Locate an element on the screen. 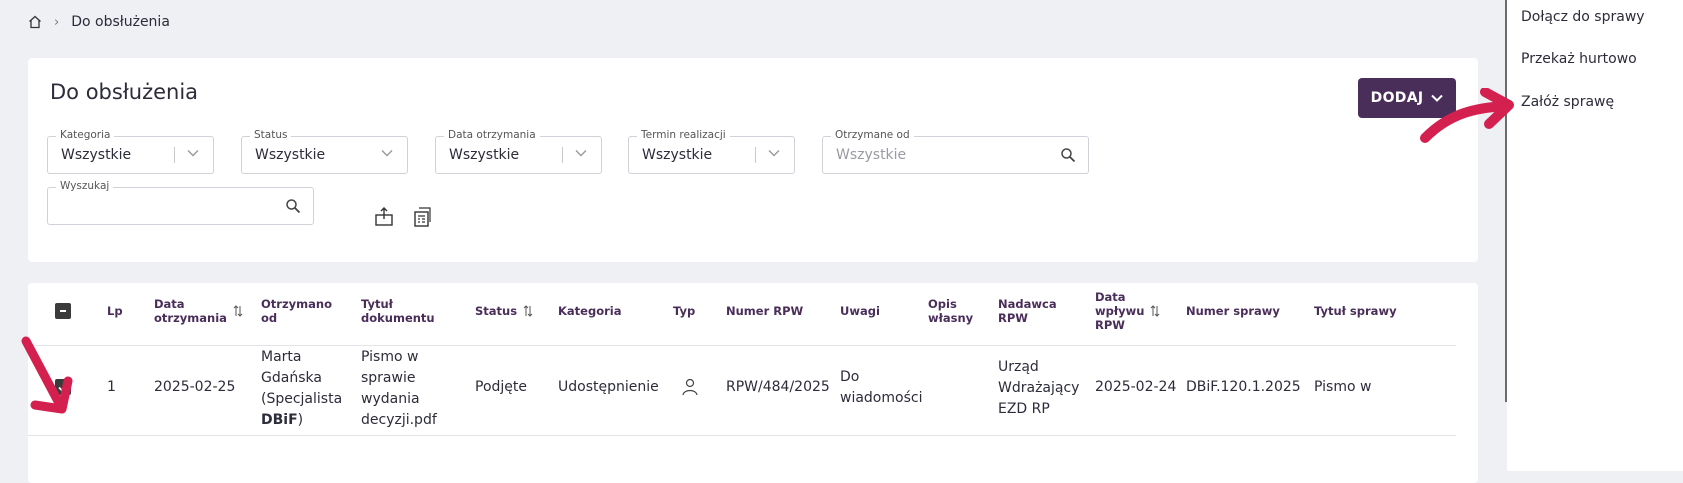  column-header-received-date: Data otrzymania is located at coordinates (198, 311).